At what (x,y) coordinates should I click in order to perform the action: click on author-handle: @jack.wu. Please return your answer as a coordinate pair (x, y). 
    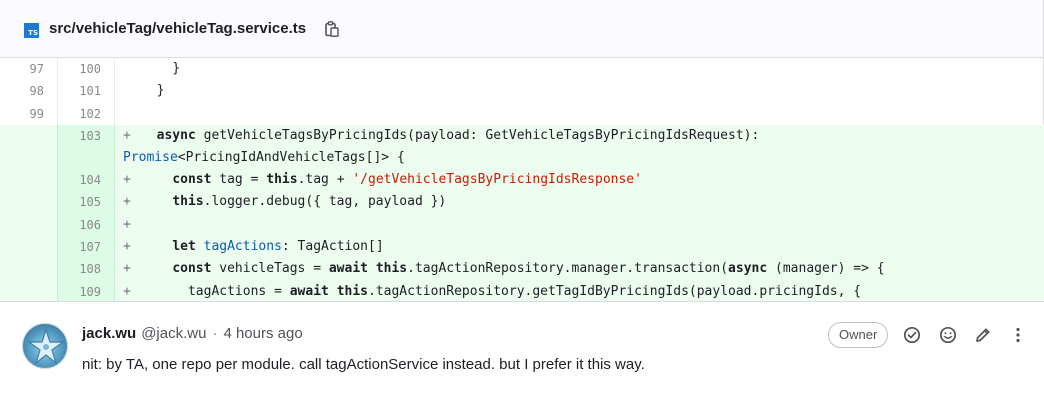
    Looking at the image, I should click on (173, 333).